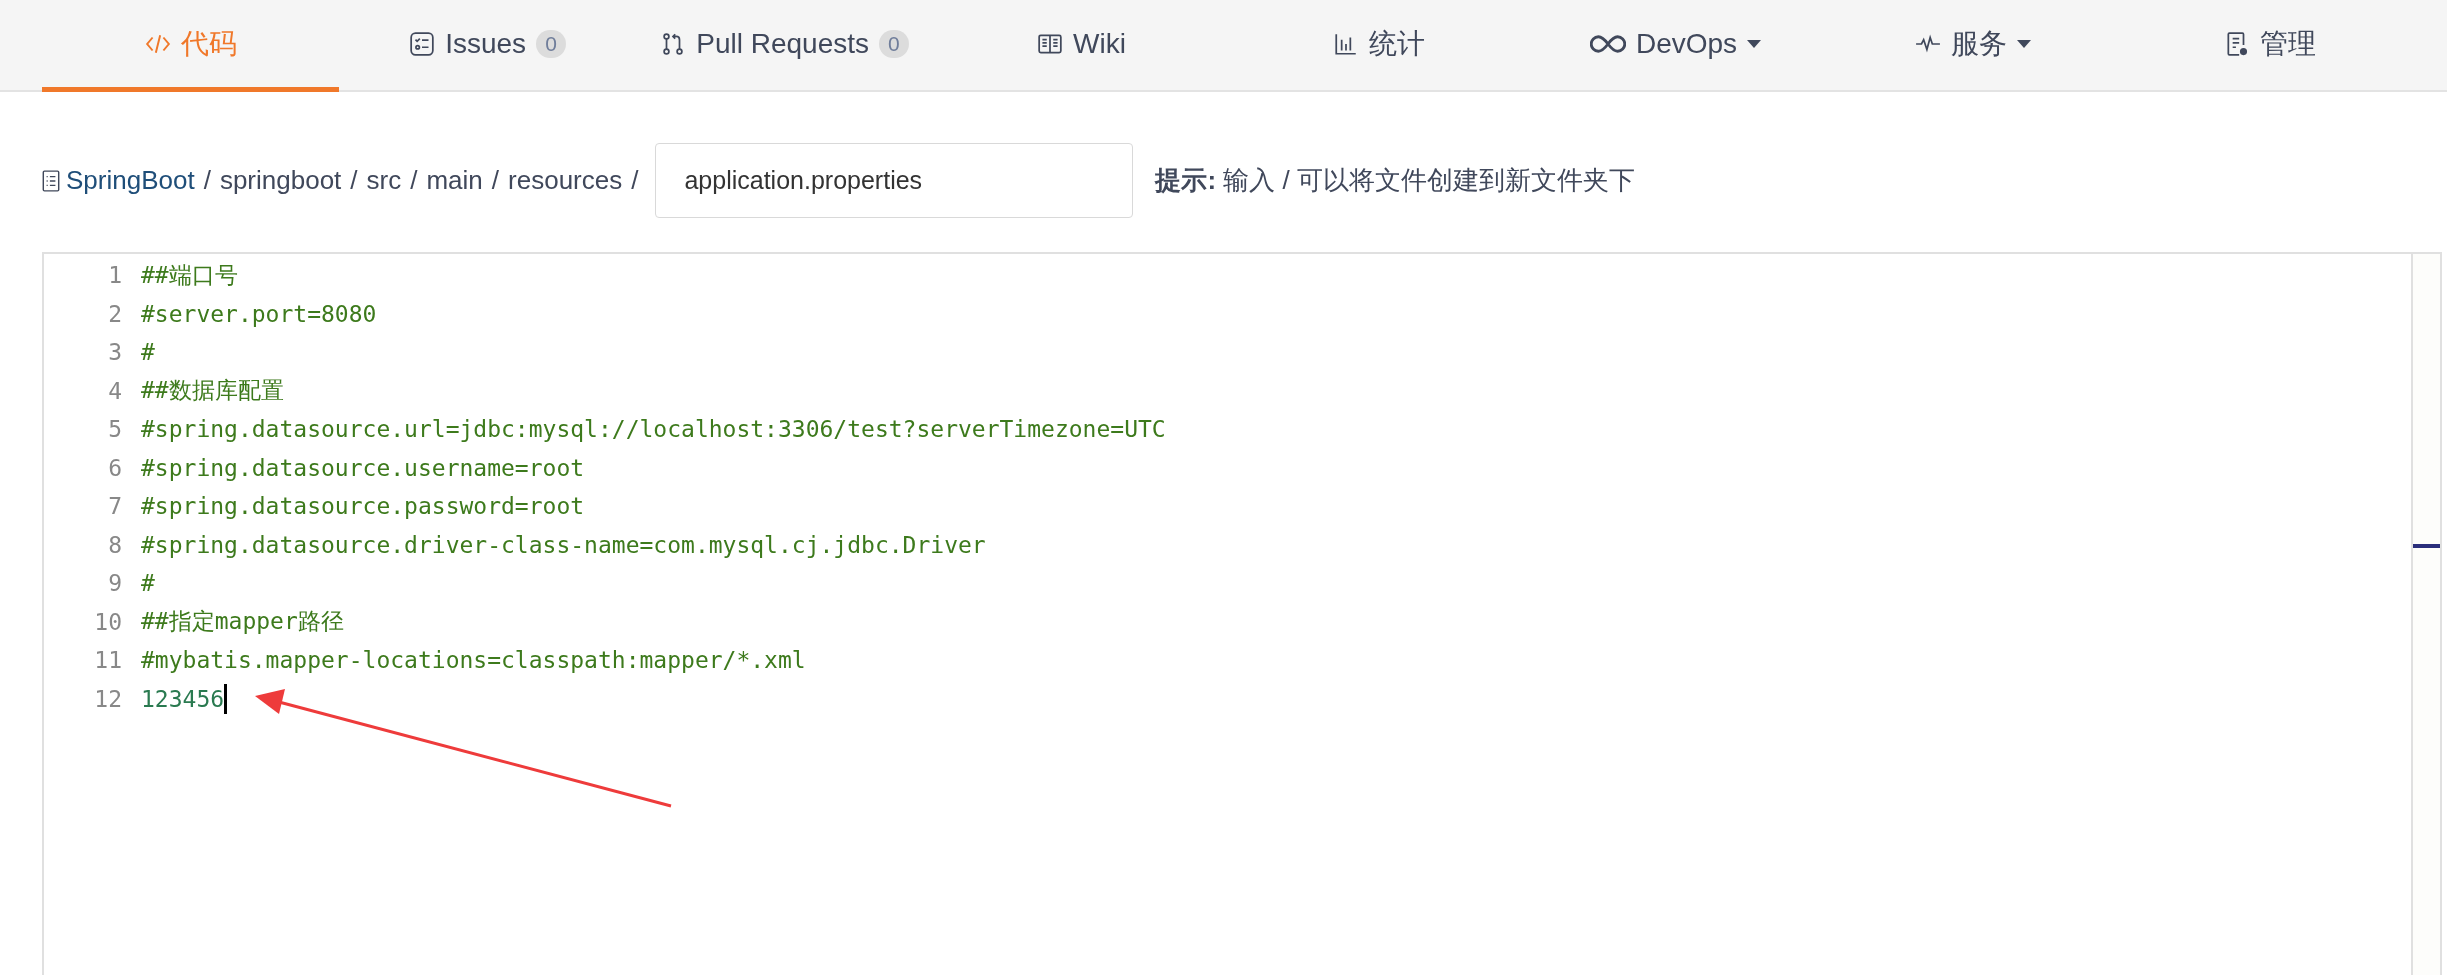 This screenshot has height=975, width=2447. Describe the element at coordinates (487, 46) in the screenshot. I see `nav-tab: Issues 0` at that location.